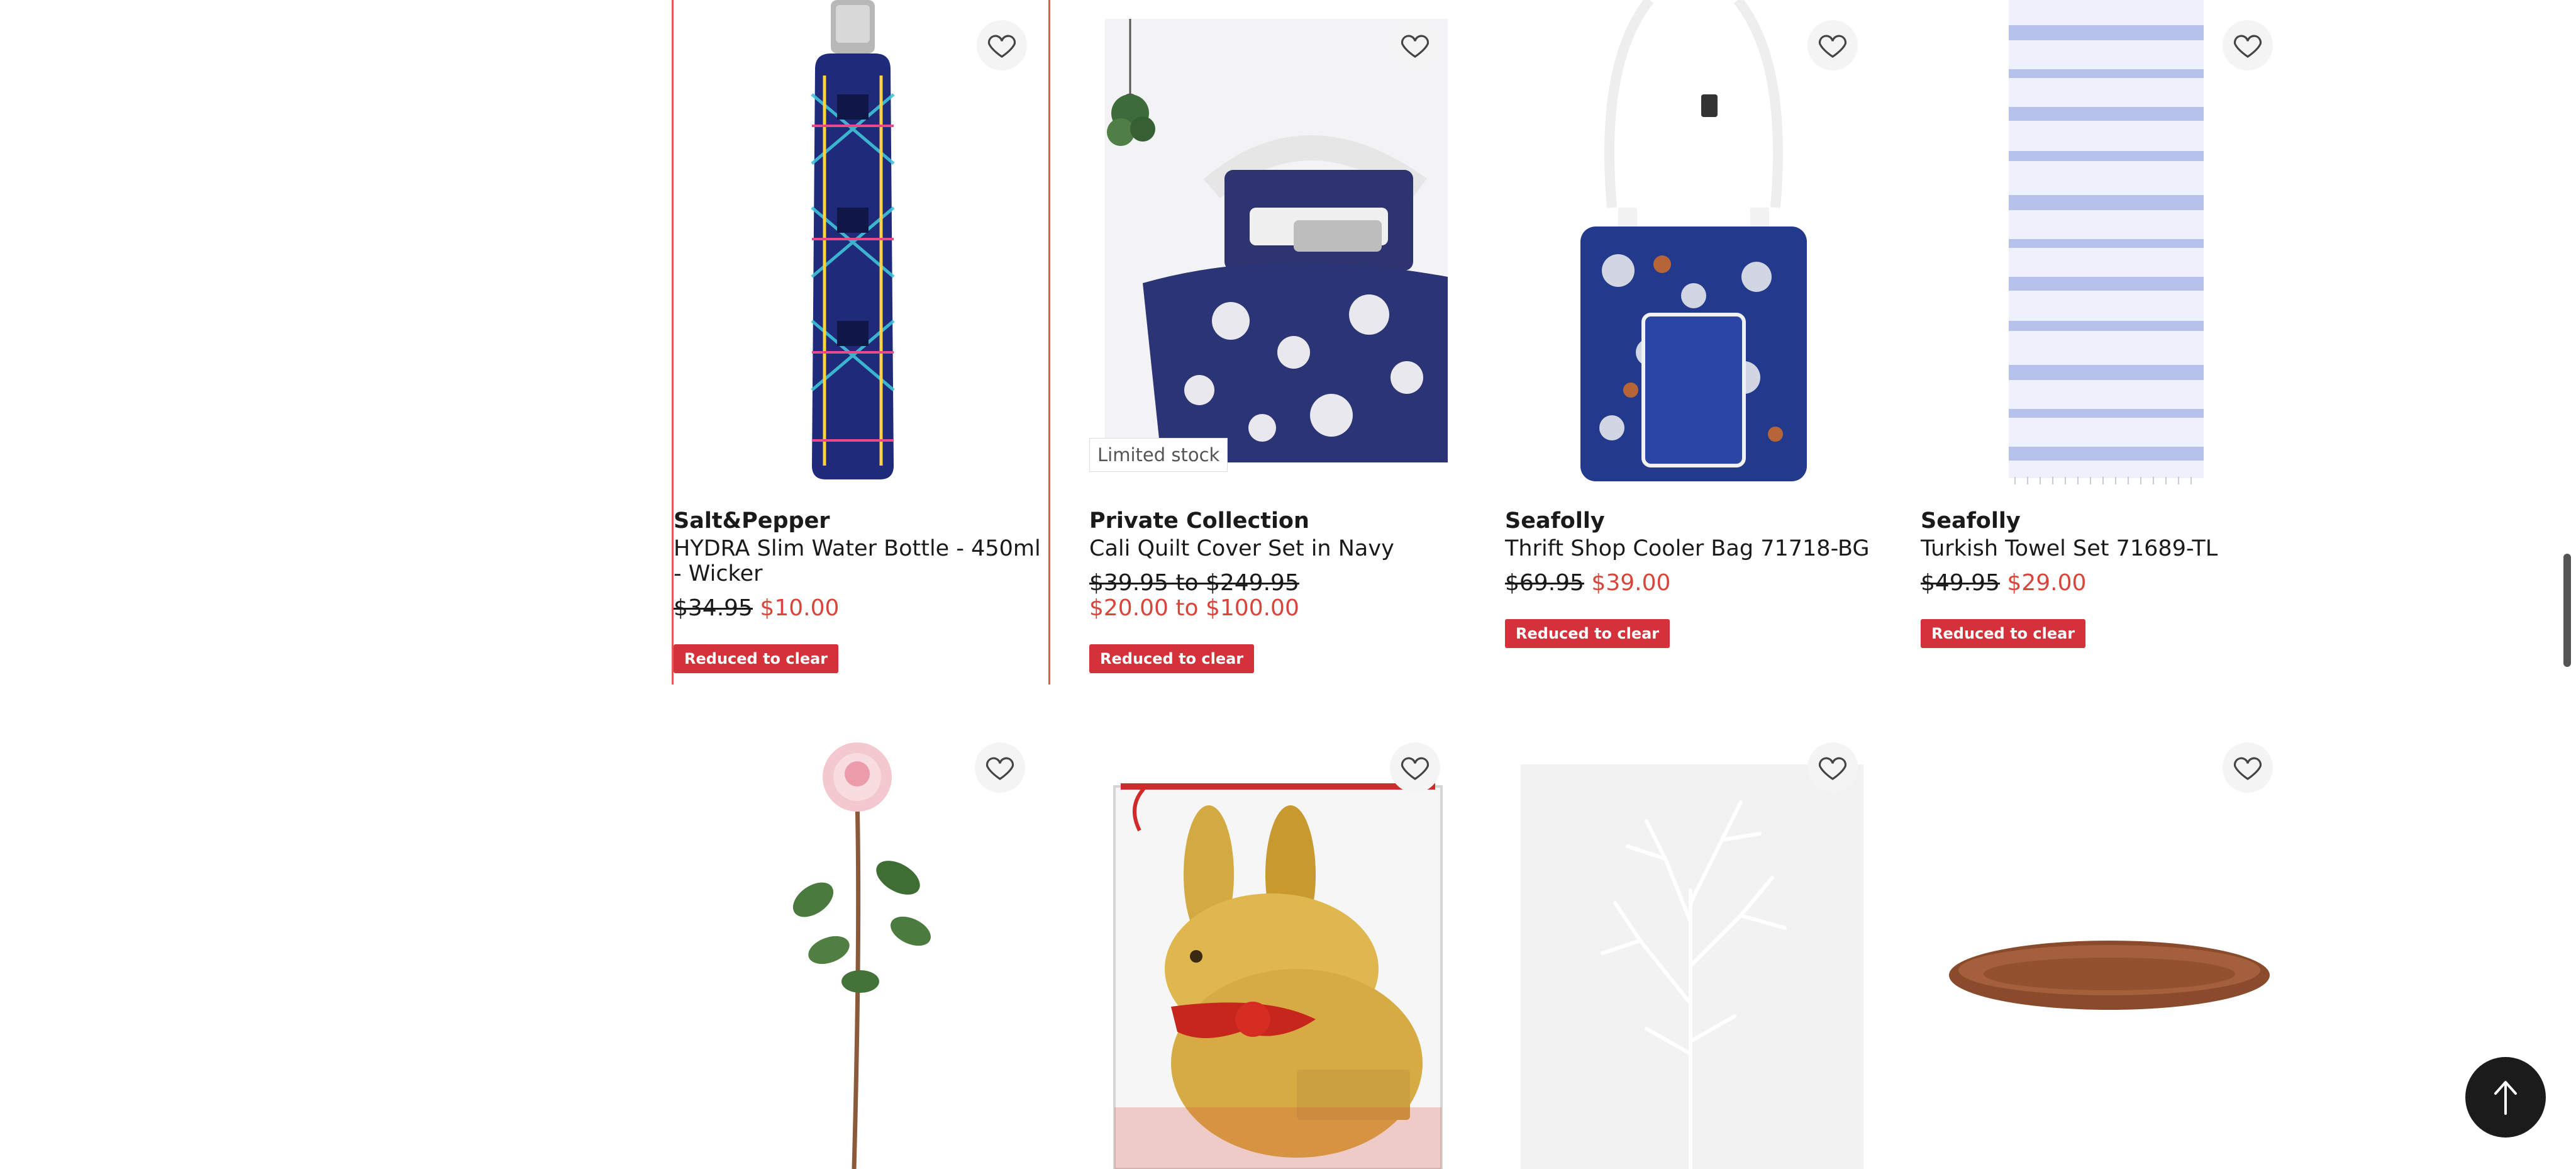 The height and width of the screenshot is (1169, 2576). I want to click on arrow-up-icon, so click(2505, 1098).